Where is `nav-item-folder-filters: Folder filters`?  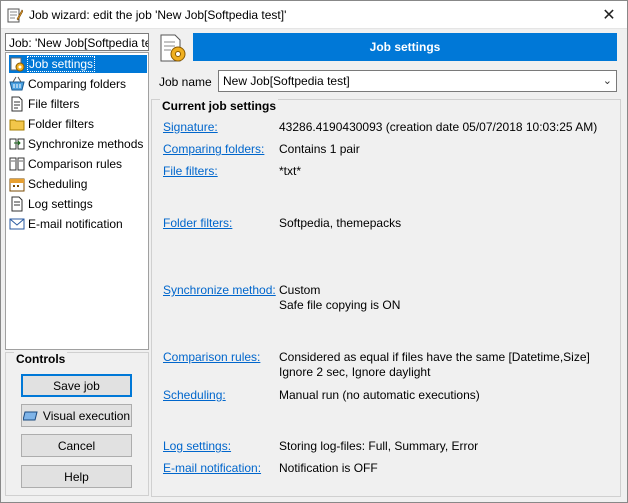 nav-item-folder-filters: Folder filters is located at coordinates (78, 124).